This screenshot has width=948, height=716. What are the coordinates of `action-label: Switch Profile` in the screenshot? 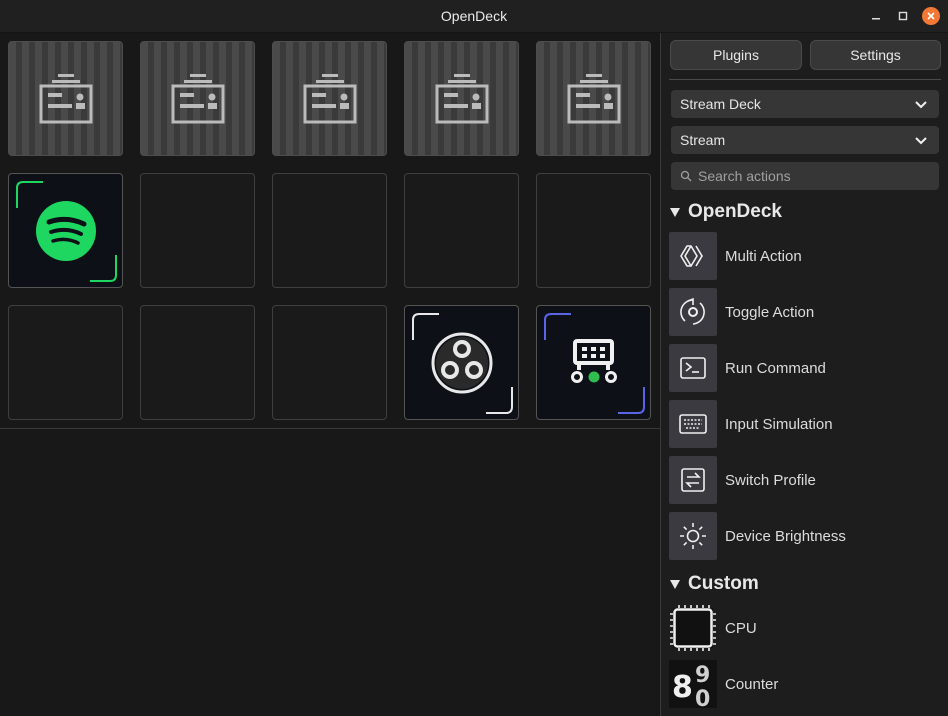 It's located at (770, 480).